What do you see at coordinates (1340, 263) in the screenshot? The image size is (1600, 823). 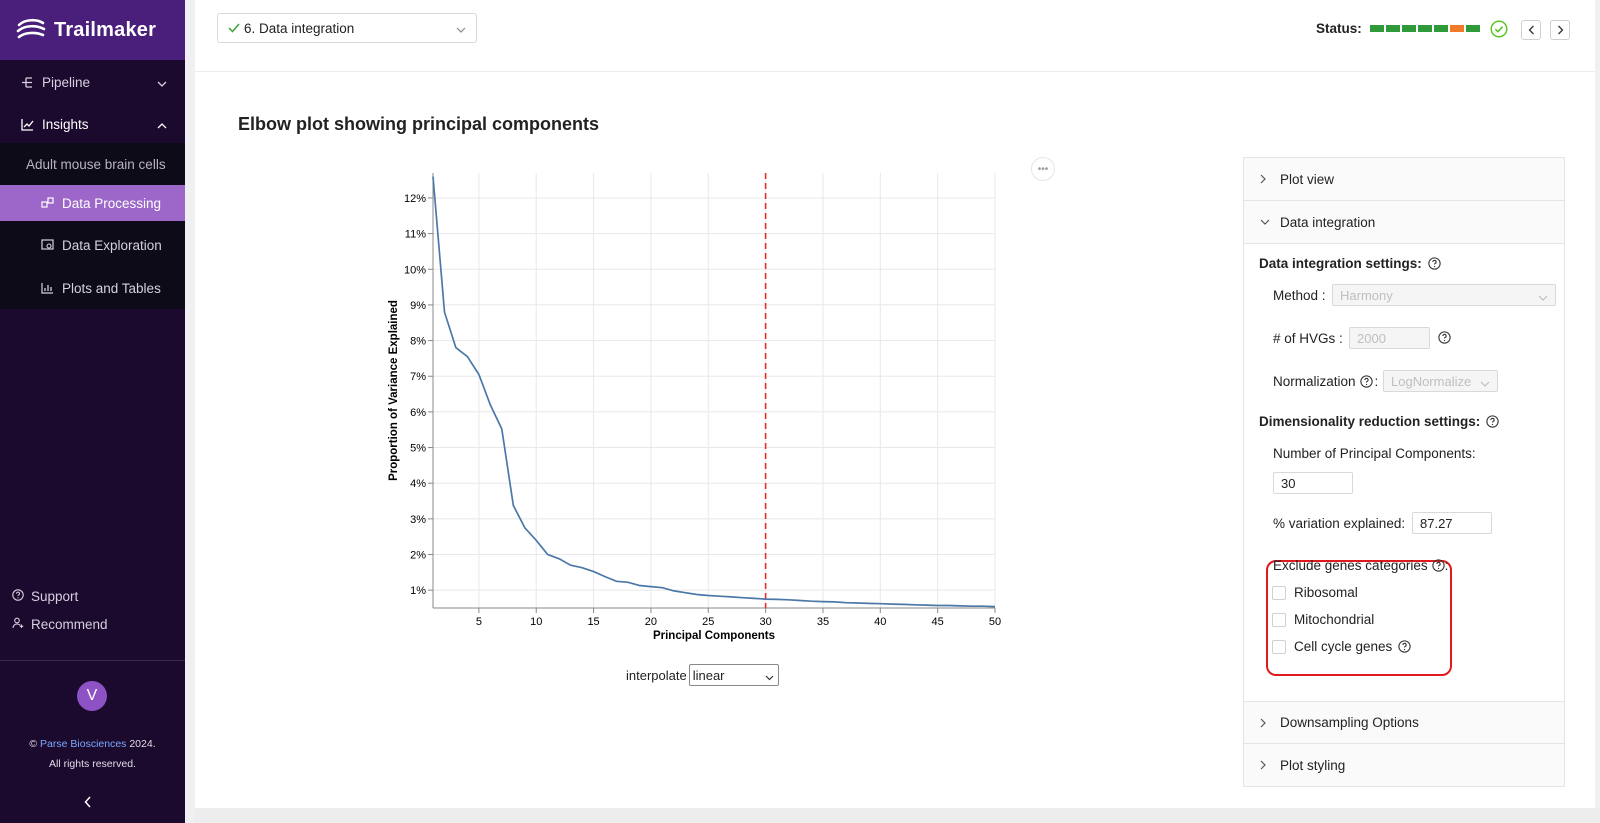 I see `settings-title-text: Data integration settings:` at bounding box center [1340, 263].